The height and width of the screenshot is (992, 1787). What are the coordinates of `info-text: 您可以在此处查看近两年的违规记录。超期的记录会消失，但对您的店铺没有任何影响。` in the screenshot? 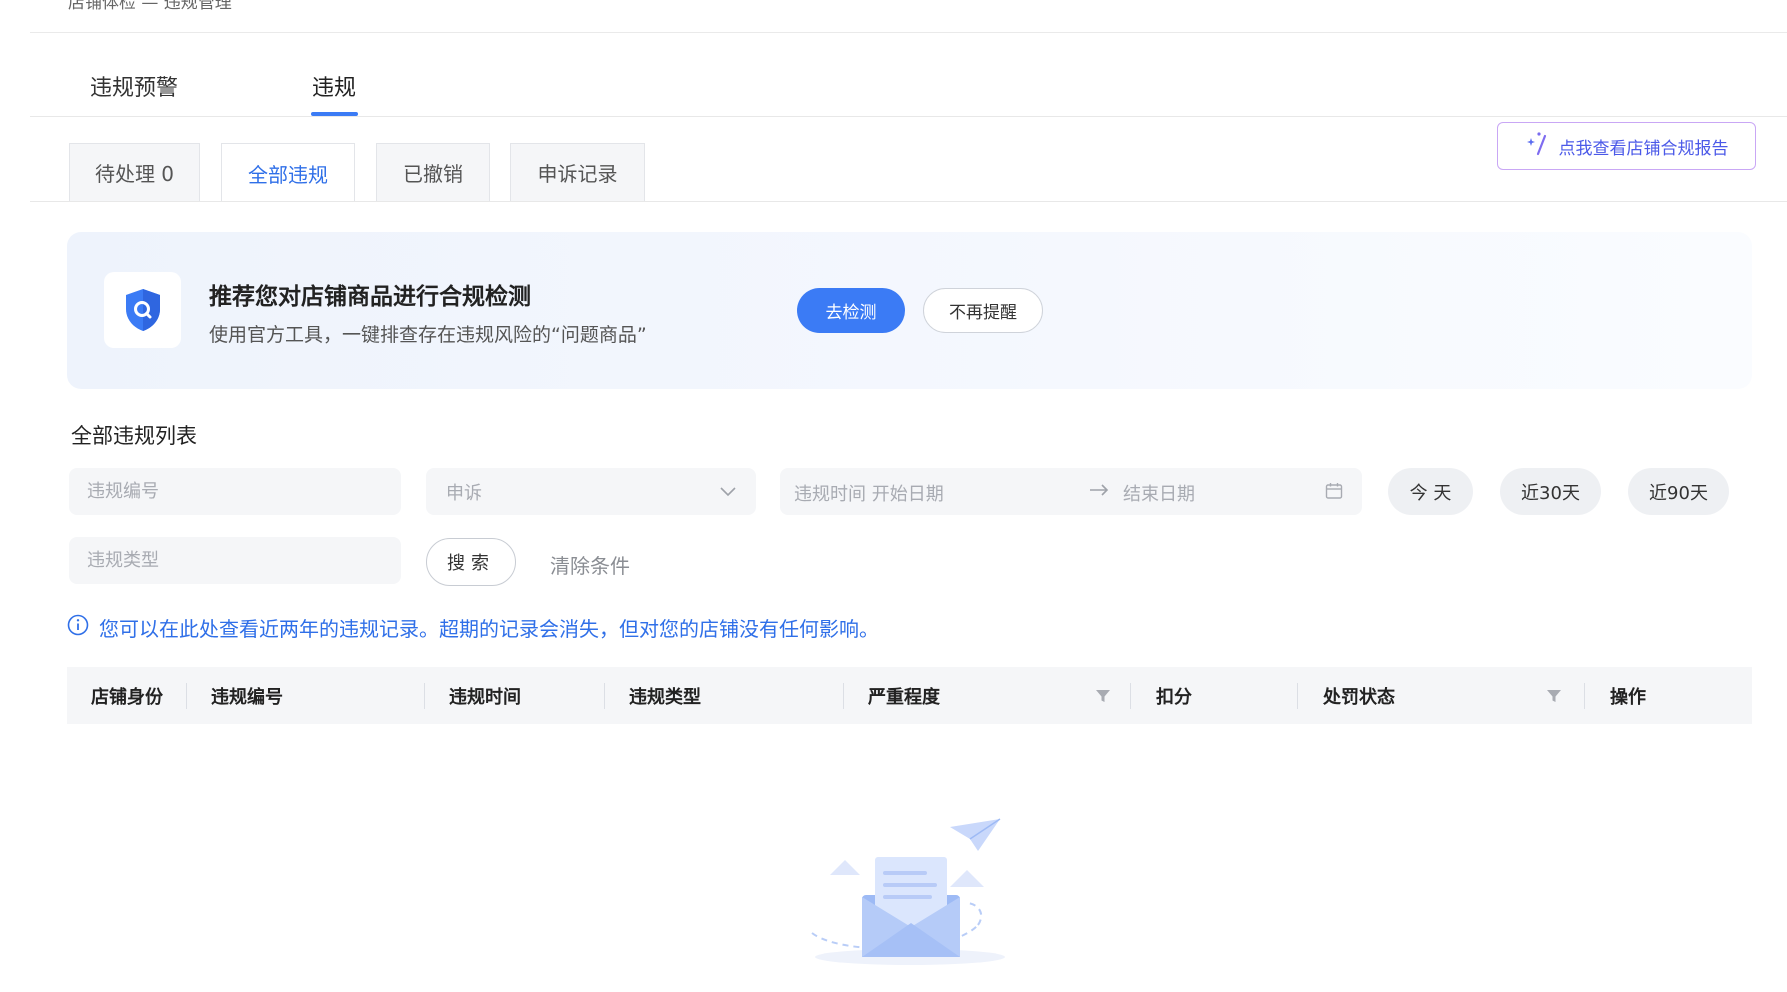 It's located at (489, 629).